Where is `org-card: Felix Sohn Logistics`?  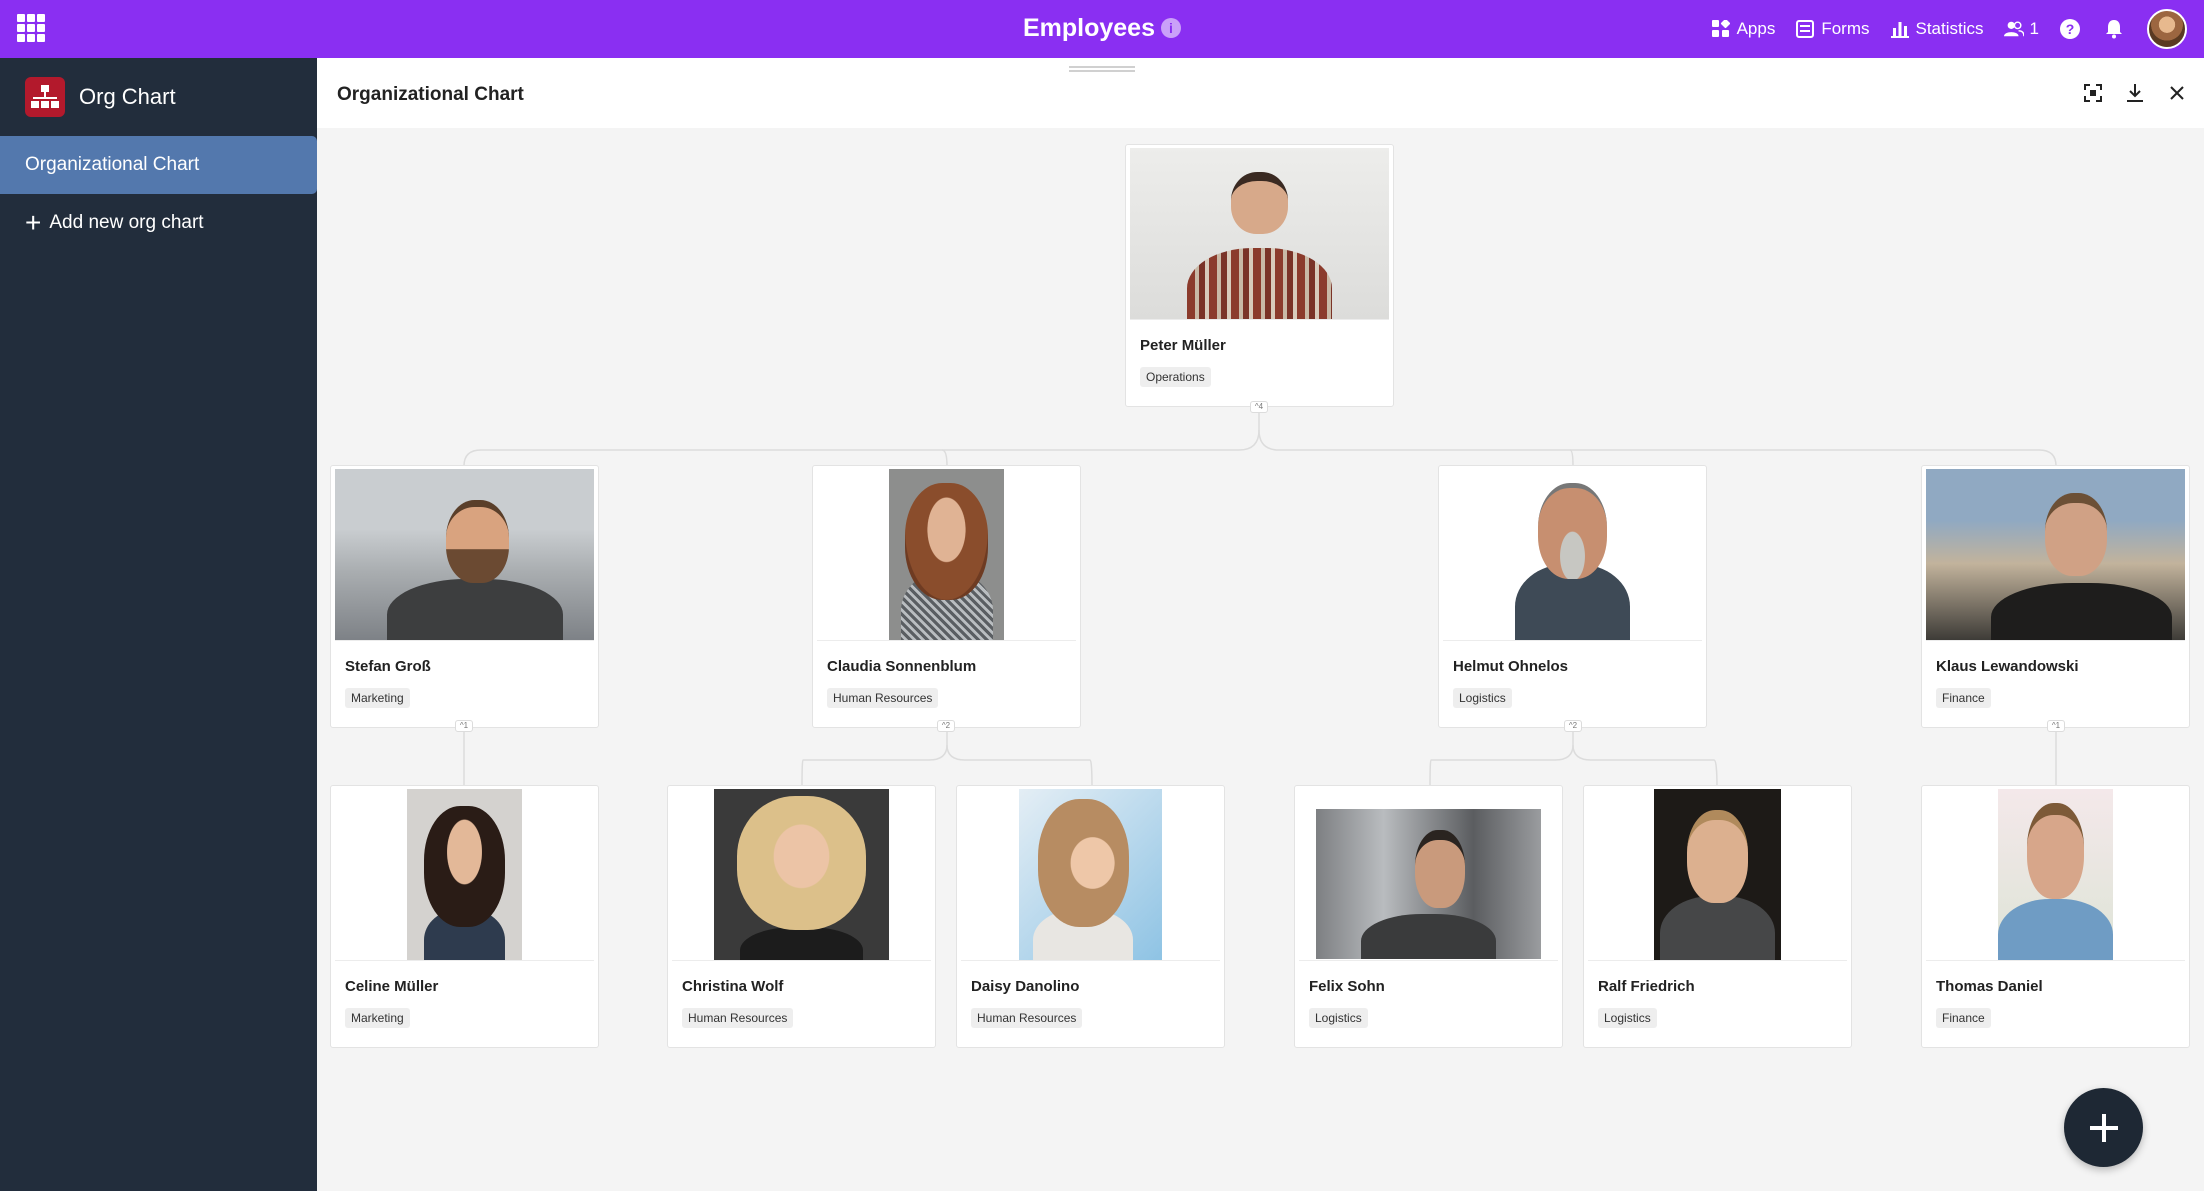 org-card: Felix Sohn Logistics is located at coordinates (1428, 916).